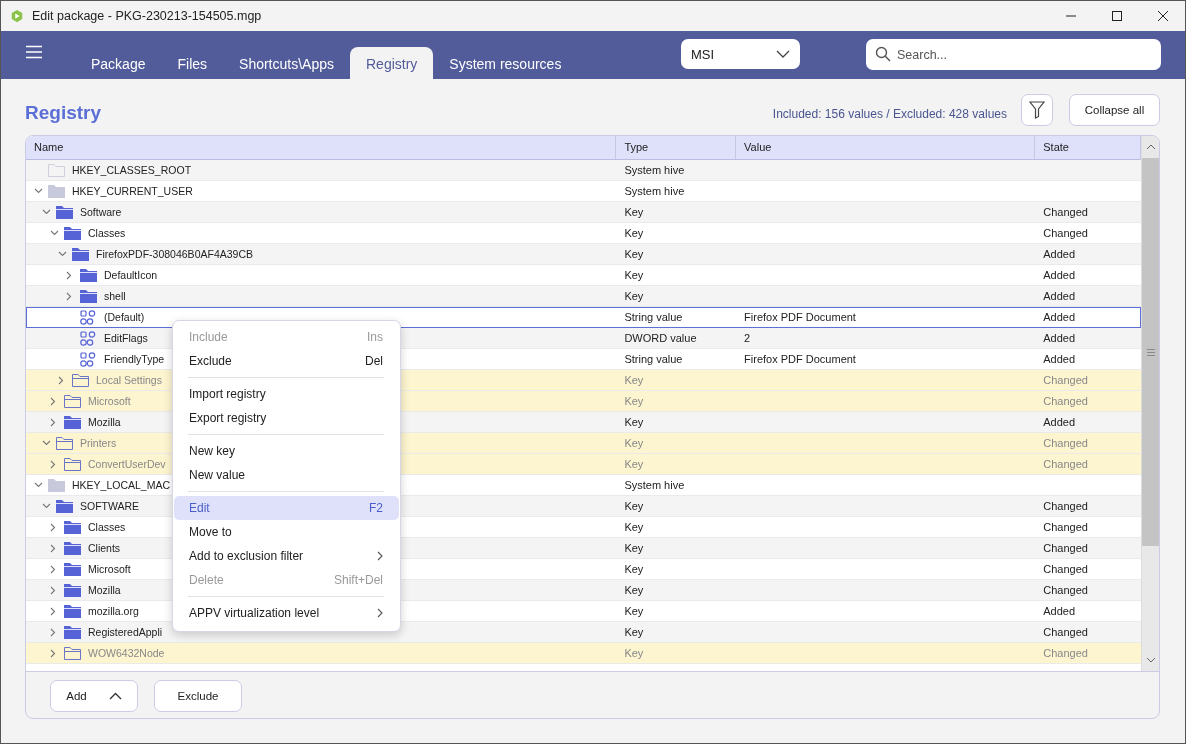  Describe the element at coordinates (376, 508) in the screenshot. I see `shortcut-text: F2` at that location.